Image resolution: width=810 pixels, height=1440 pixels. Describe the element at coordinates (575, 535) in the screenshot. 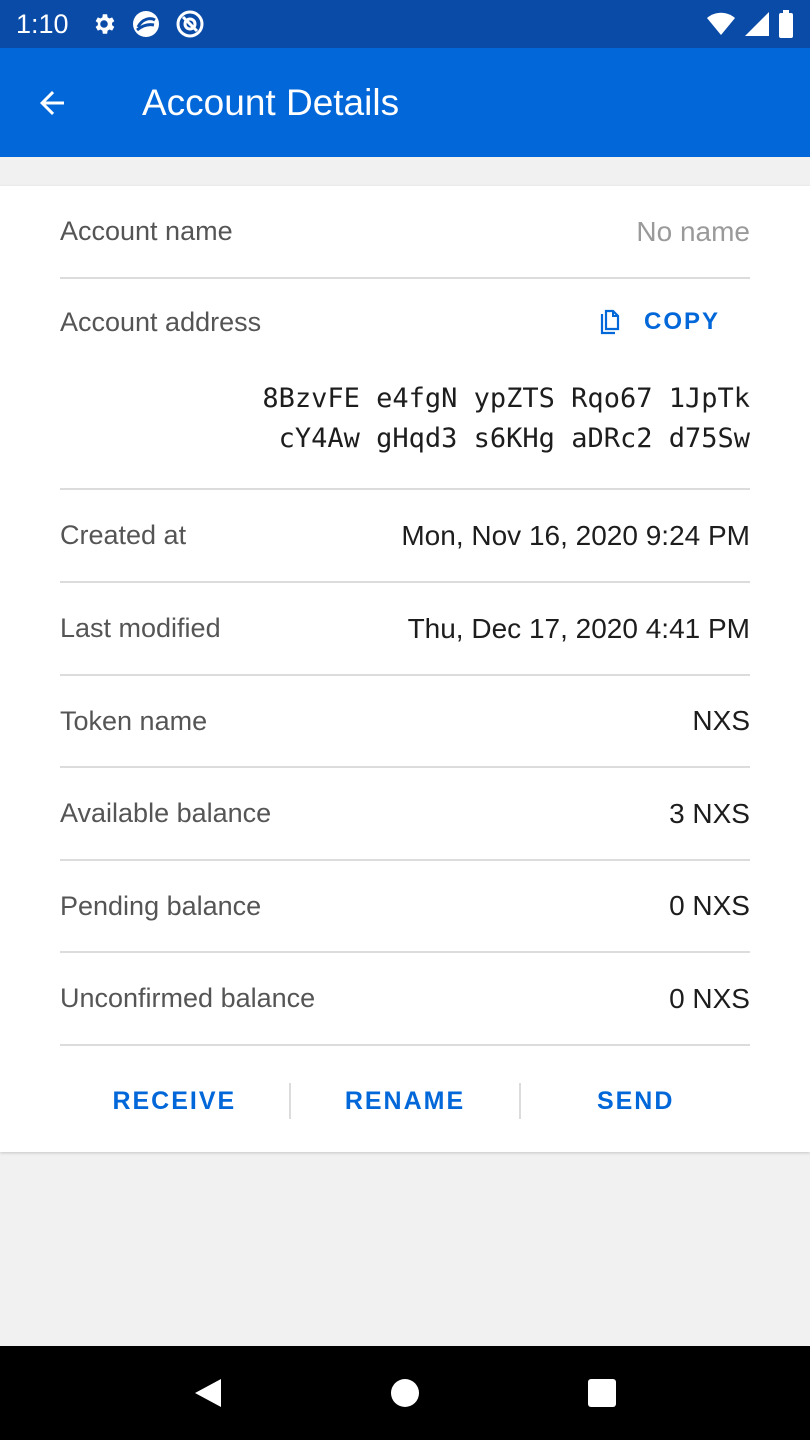

I see `created-at-value: Mon, Nov 16, 2020 9:24 PM` at that location.